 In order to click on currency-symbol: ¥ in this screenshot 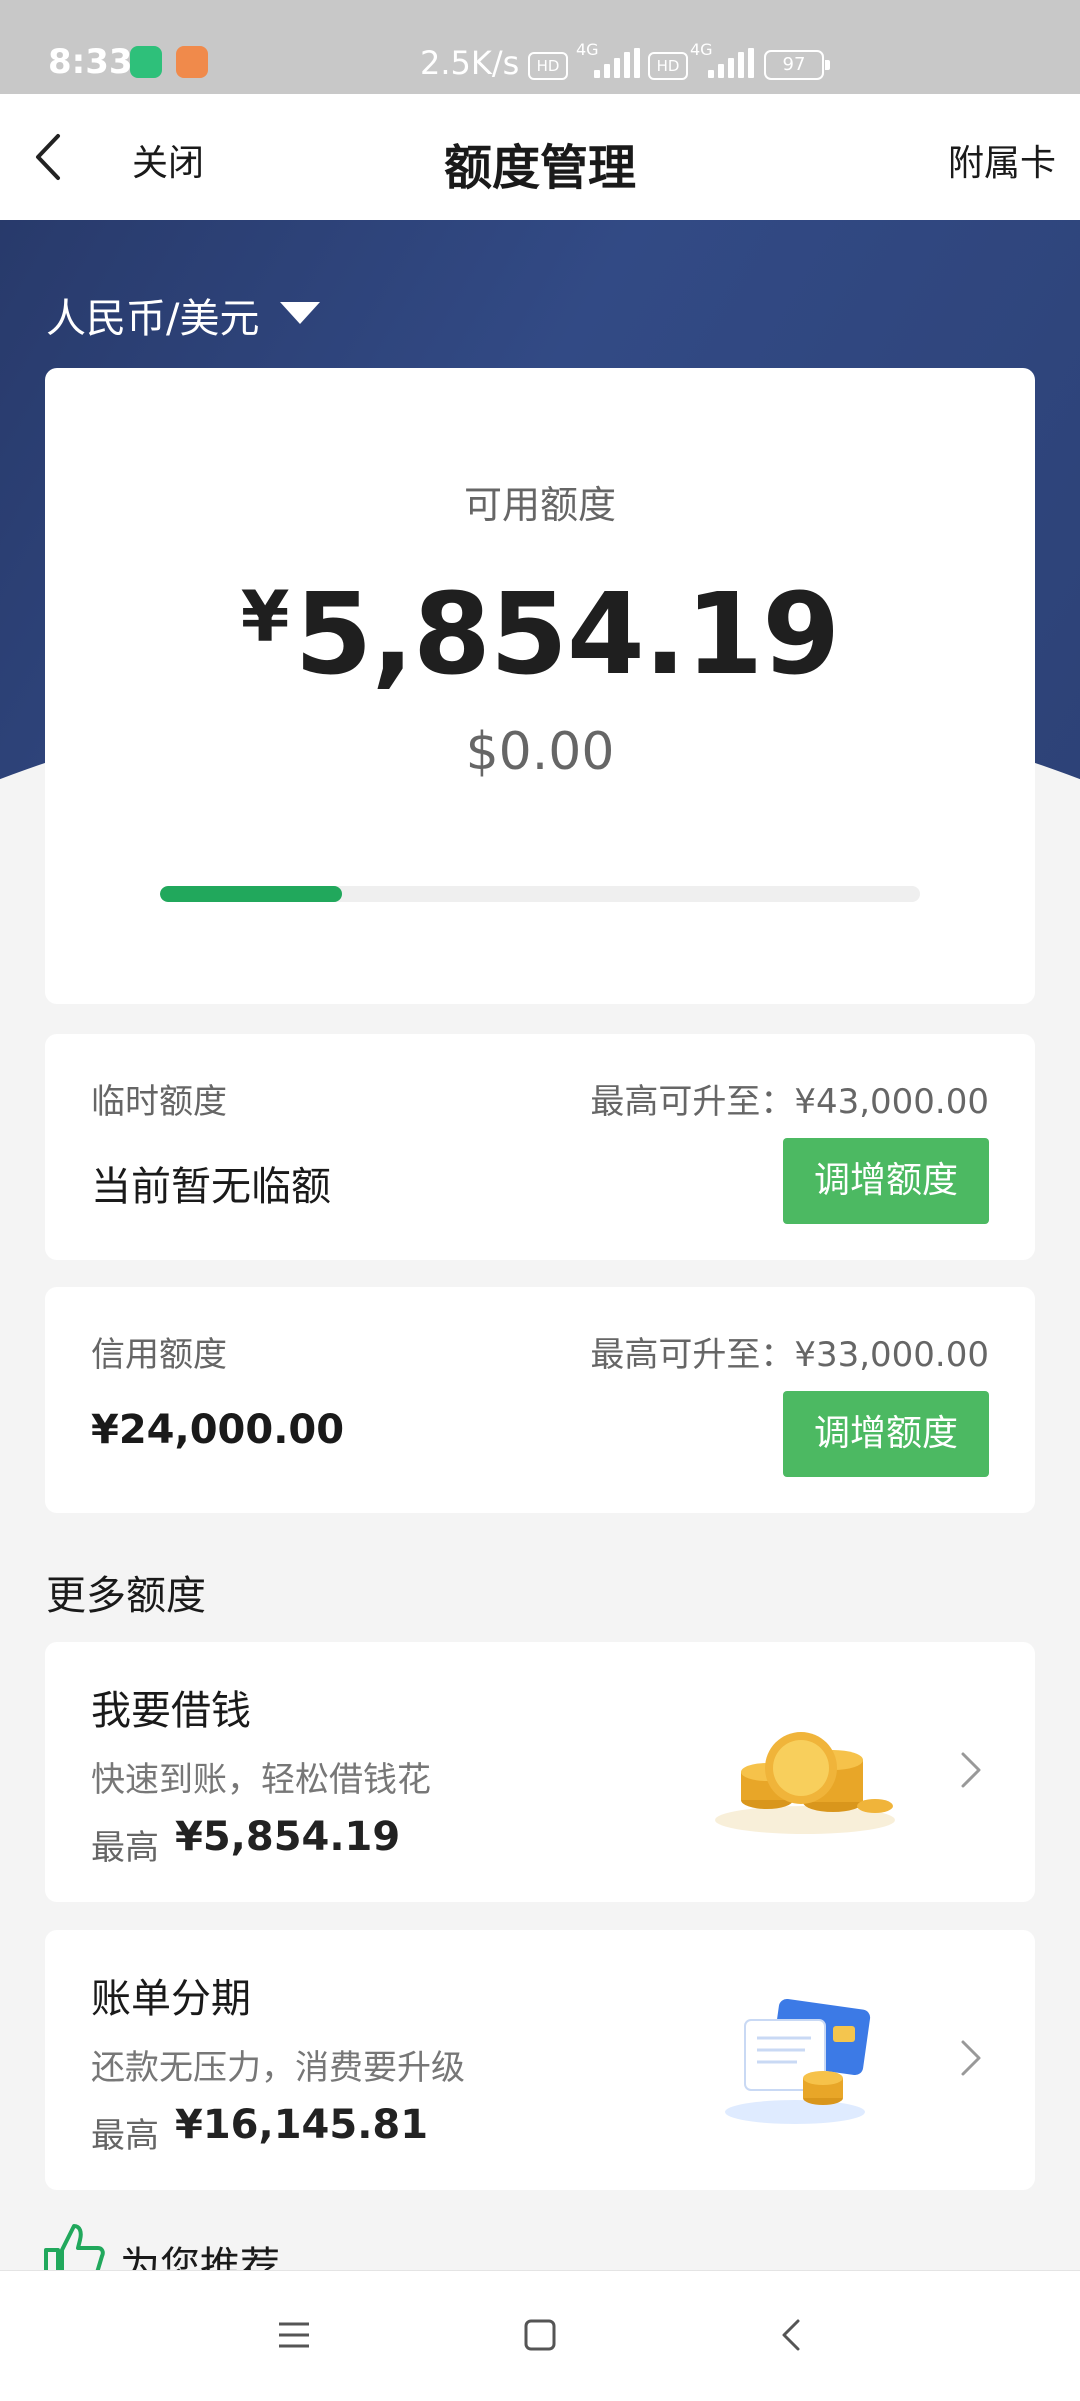, I will do `click(265, 617)`.